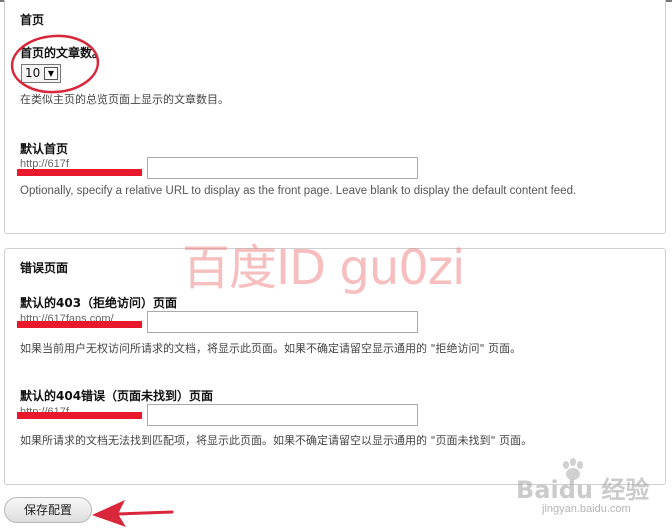  Describe the element at coordinates (282, 322) in the screenshot. I see `page-403-input` at that location.